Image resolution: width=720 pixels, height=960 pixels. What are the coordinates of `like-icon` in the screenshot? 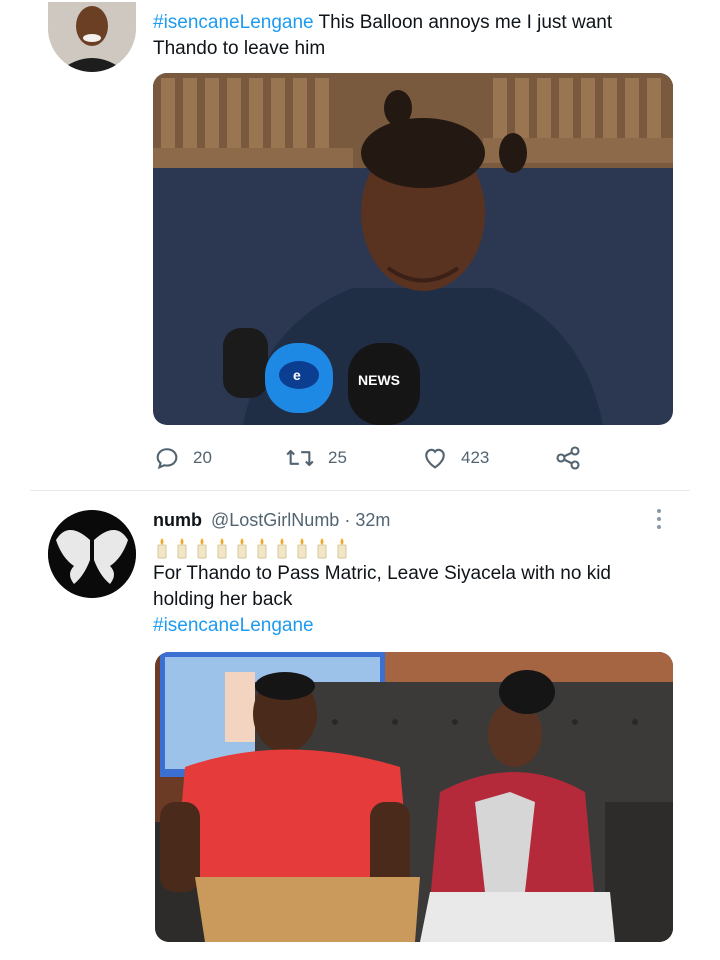 It's located at (435, 458).